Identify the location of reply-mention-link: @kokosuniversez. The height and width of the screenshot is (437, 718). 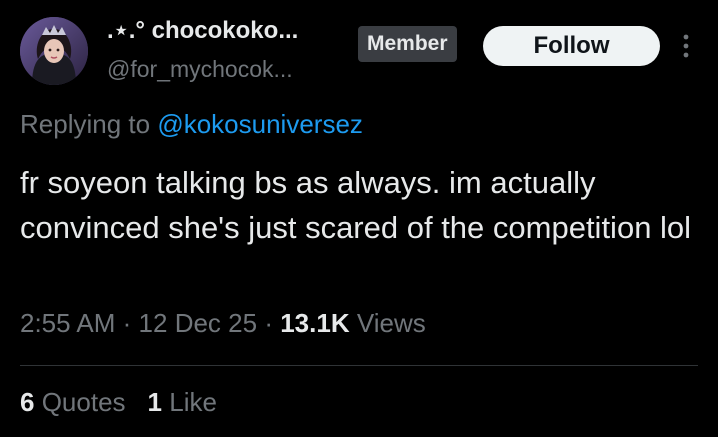
(260, 124).